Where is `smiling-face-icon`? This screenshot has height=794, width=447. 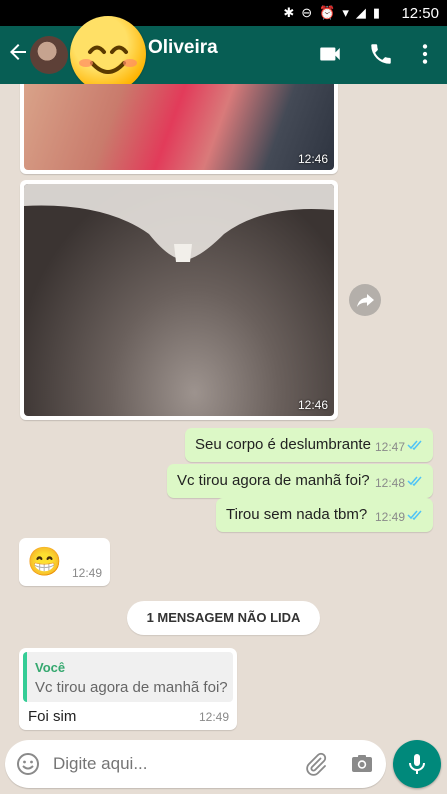 smiling-face-icon is located at coordinates (108, 54).